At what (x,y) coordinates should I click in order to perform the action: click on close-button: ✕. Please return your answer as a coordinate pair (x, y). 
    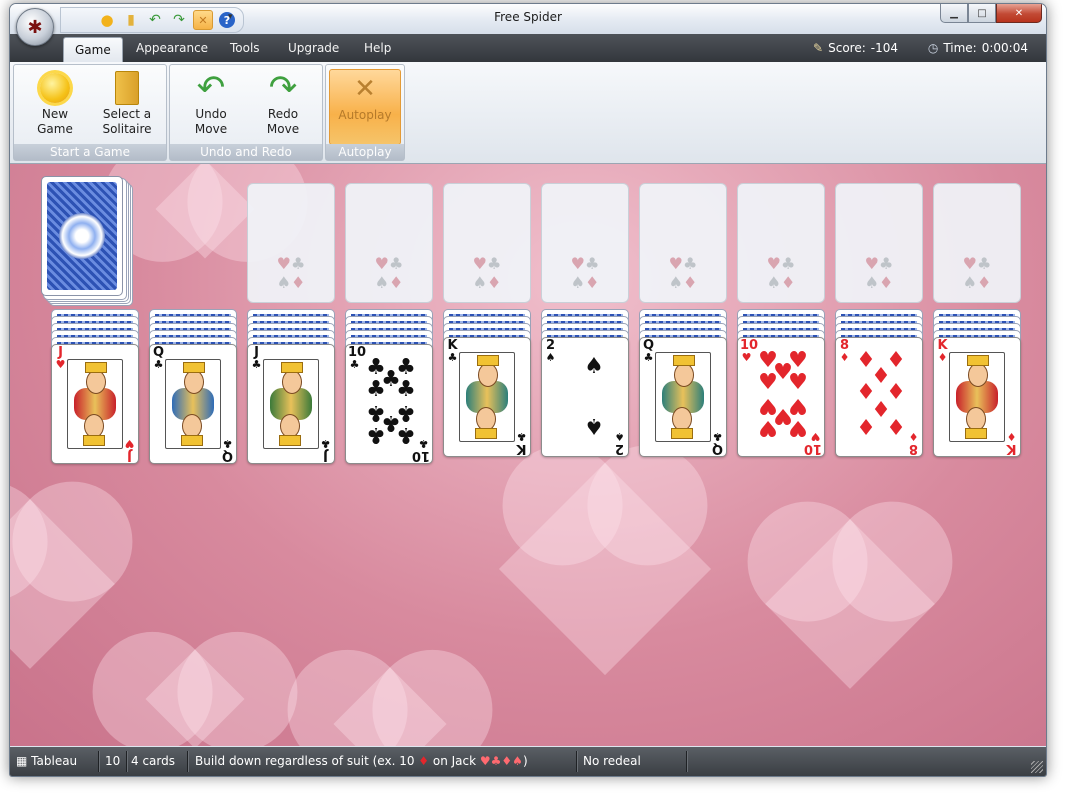
    Looking at the image, I should click on (1019, 13).